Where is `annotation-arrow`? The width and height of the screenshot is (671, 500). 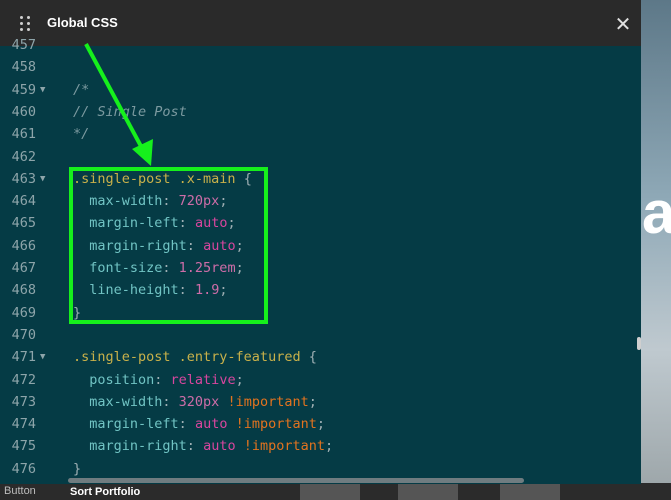 annotation-arrow is located at coordinates (118, 104).